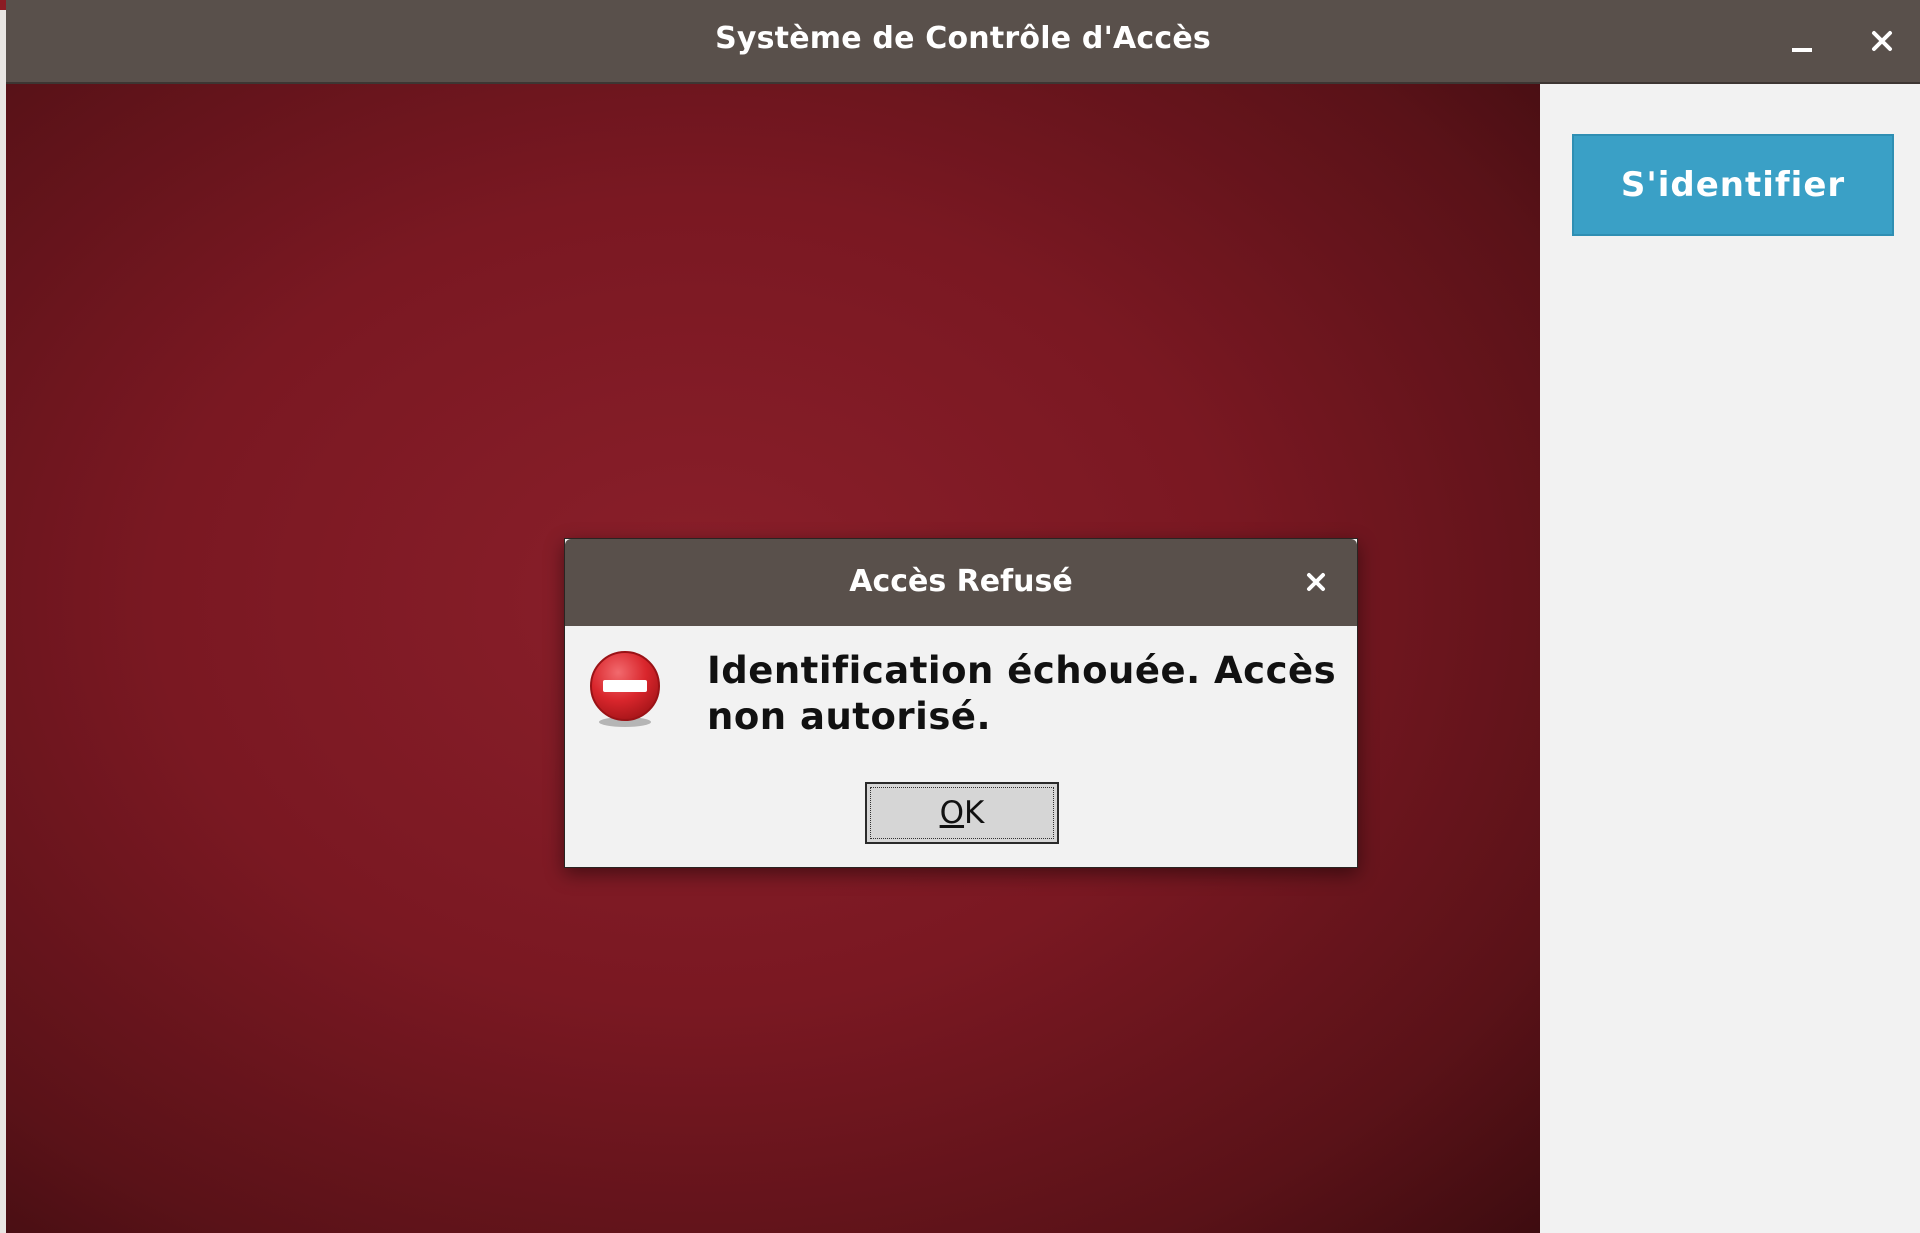  I want to click on close-button, so click(1882, 41).